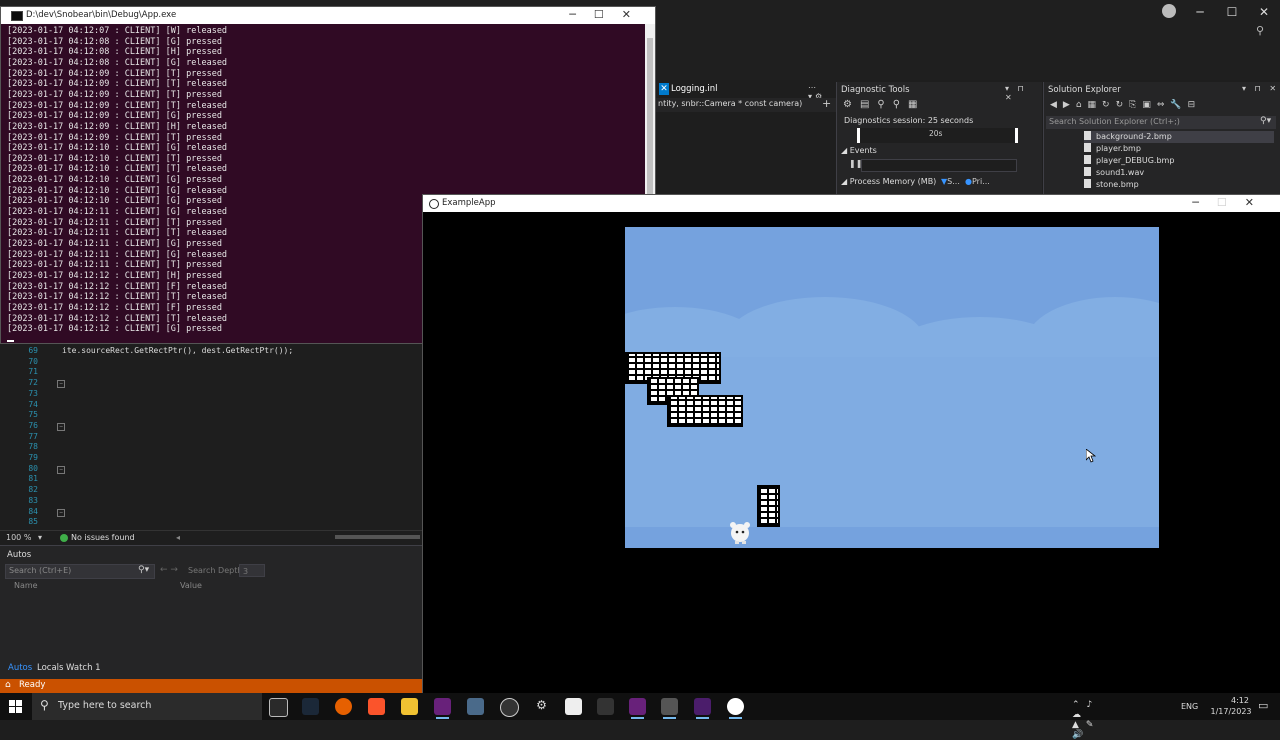 This screenshot has width=1280, height=740. I want to click on file-item: player.bmp, so click(1179, 149).